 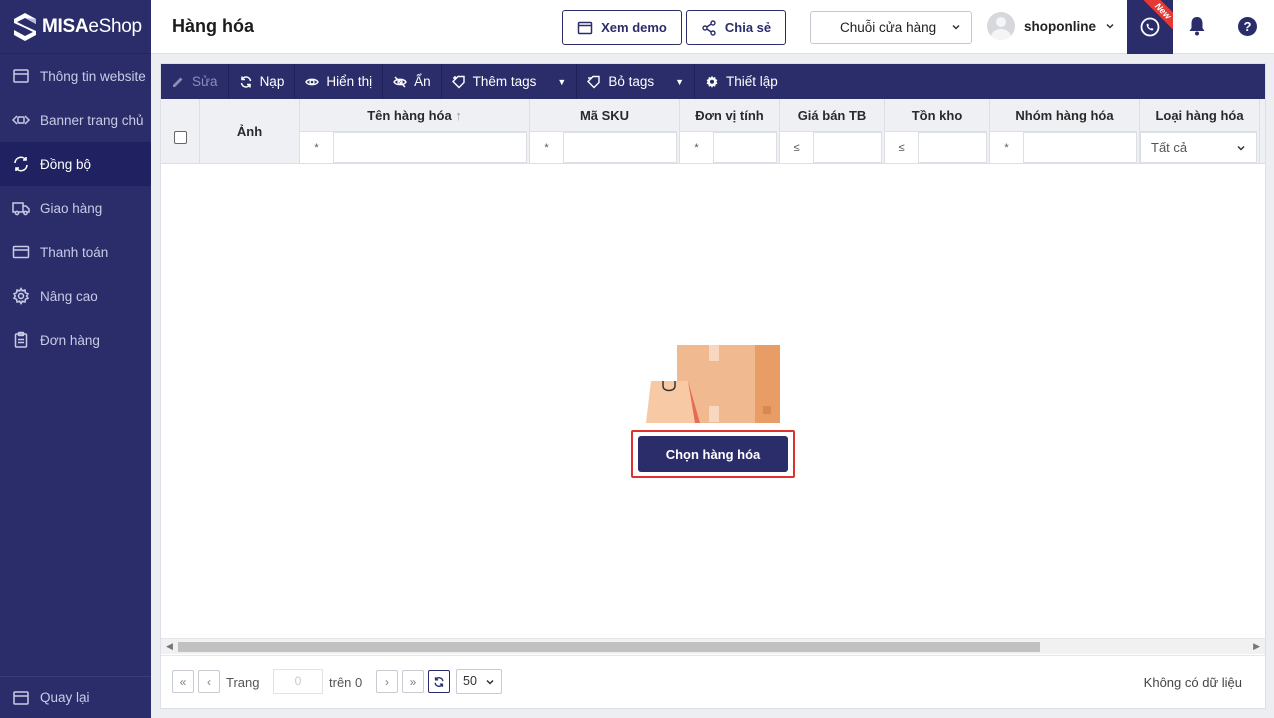 I want to click on type-filter-value: Tất cả, so click(x=1169, y=147).